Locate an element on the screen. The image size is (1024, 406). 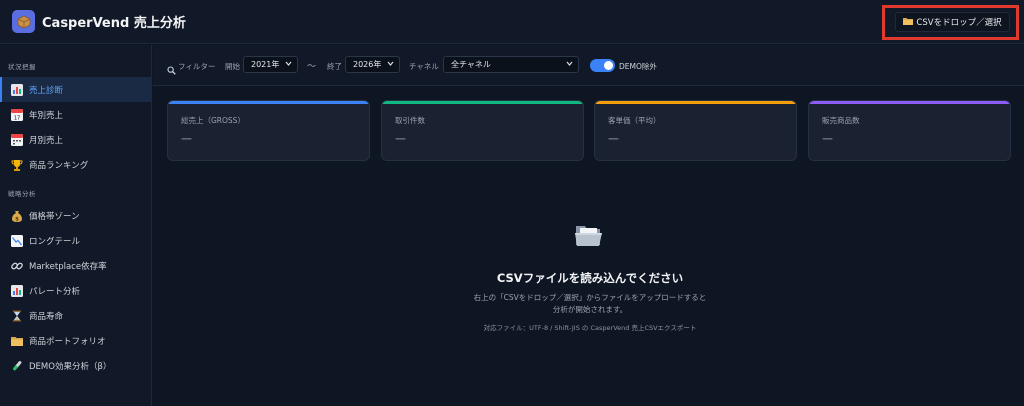
sidebar-item-product-lifespan: 商品寿命 is located at coordinates (76, 315).